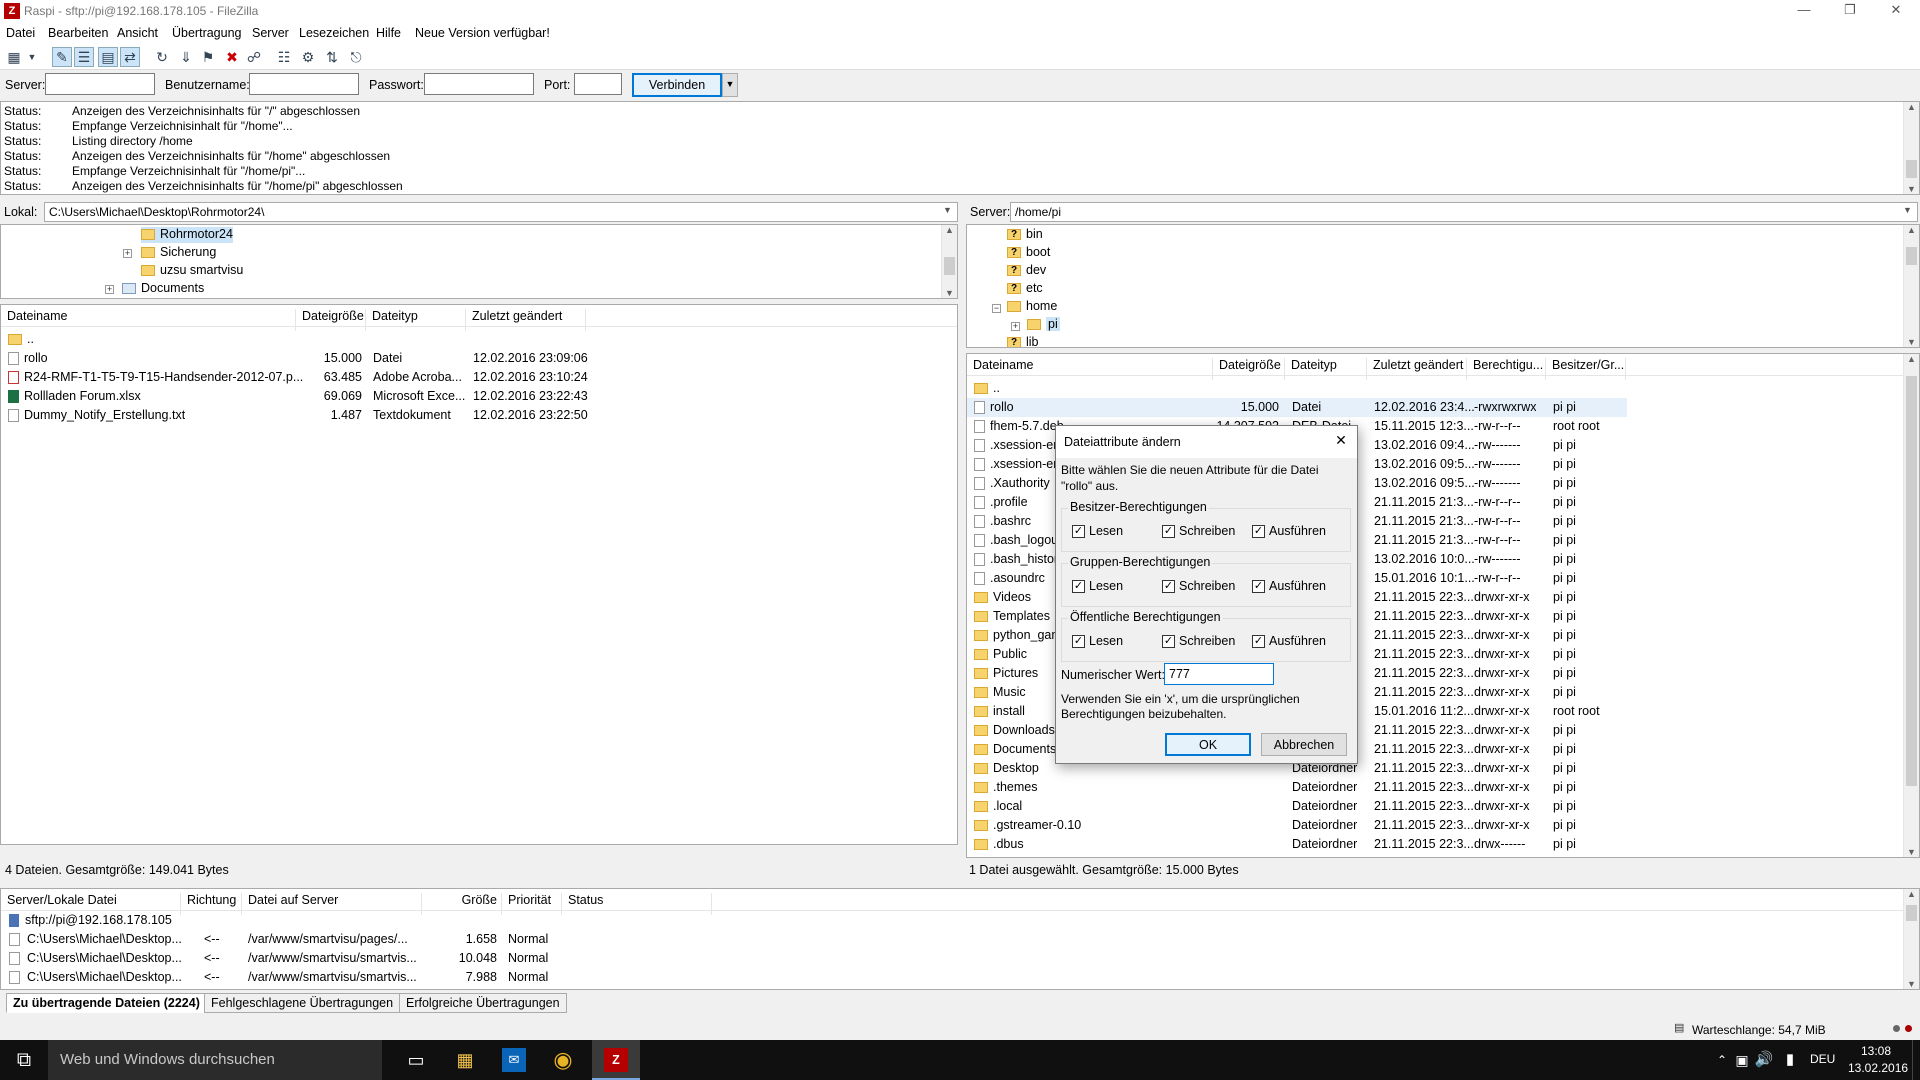 The image size is (1920, 1080). Describe the element at coordinates (162, 57) in the screenshot. I see `refresh-icon: ↻` at that location.